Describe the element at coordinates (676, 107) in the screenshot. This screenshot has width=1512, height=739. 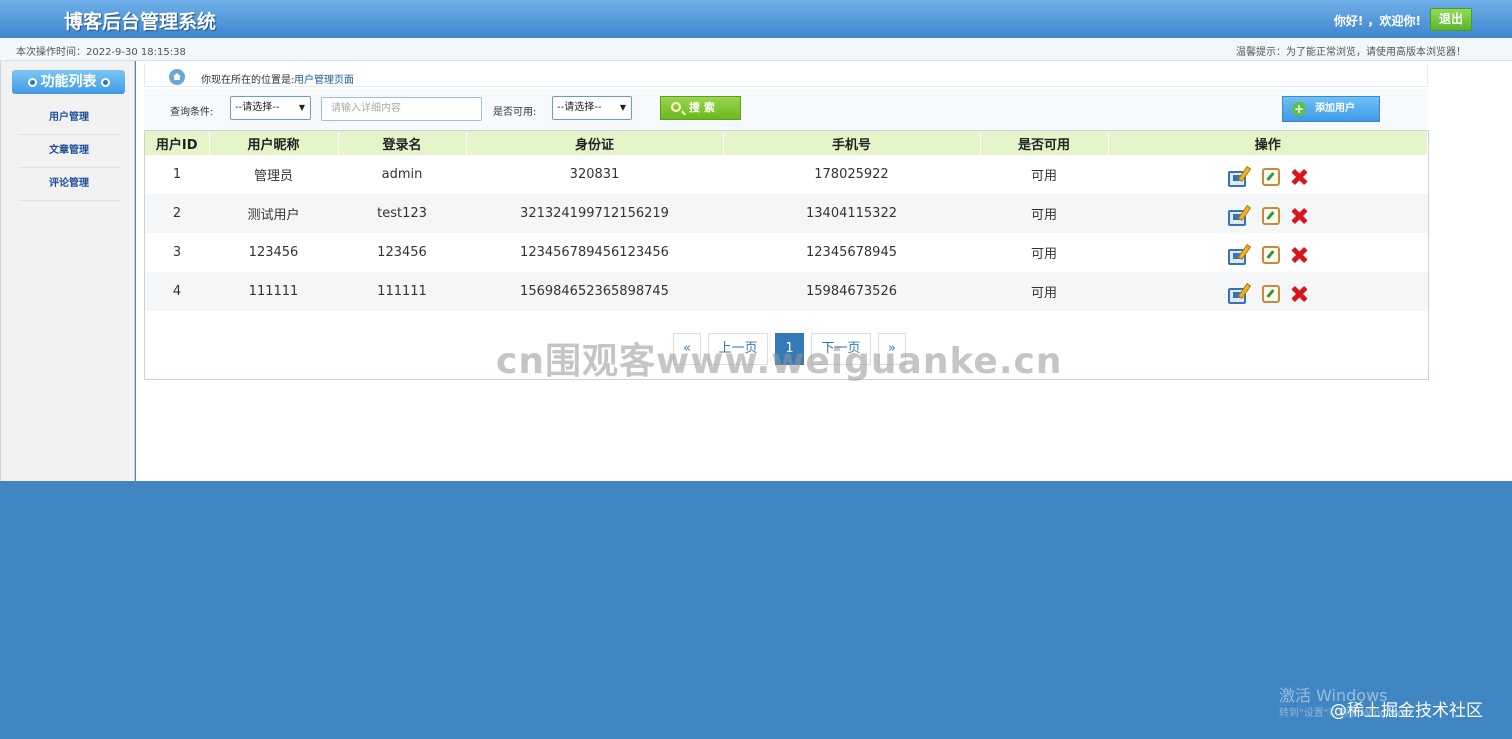
I see `search-icon` at that location.